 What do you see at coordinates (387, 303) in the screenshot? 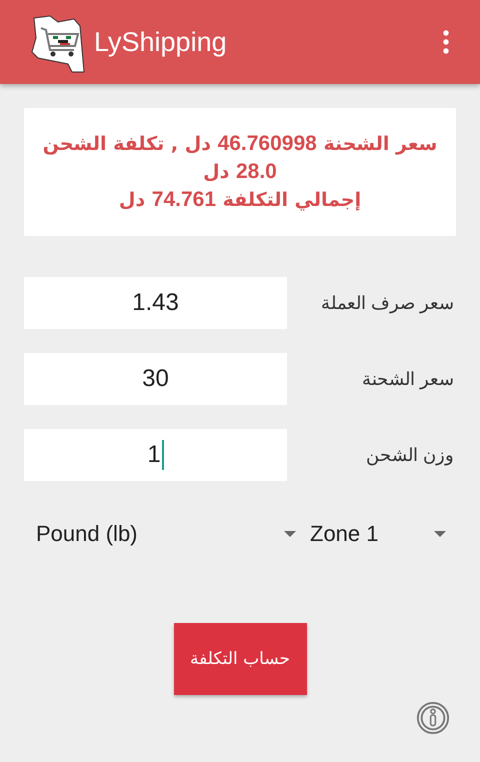
I see `field-label: سعر صرف العملة` at bounding box center [387, 303].